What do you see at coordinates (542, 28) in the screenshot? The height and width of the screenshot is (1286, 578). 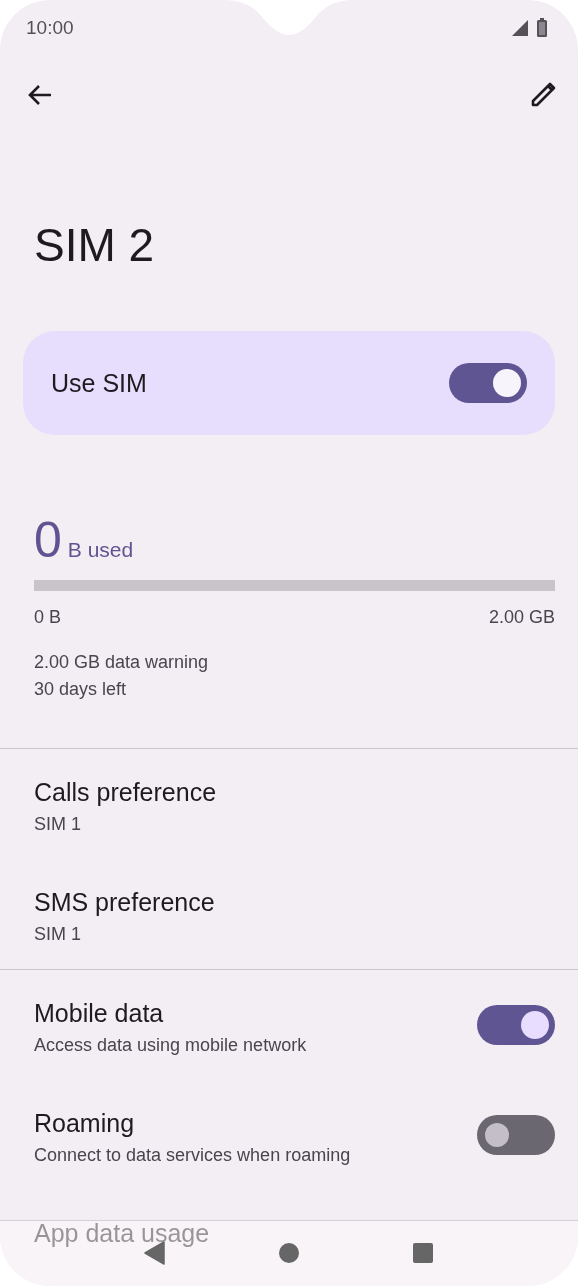 I see `battery-icon` at bounding box center [542, 28].